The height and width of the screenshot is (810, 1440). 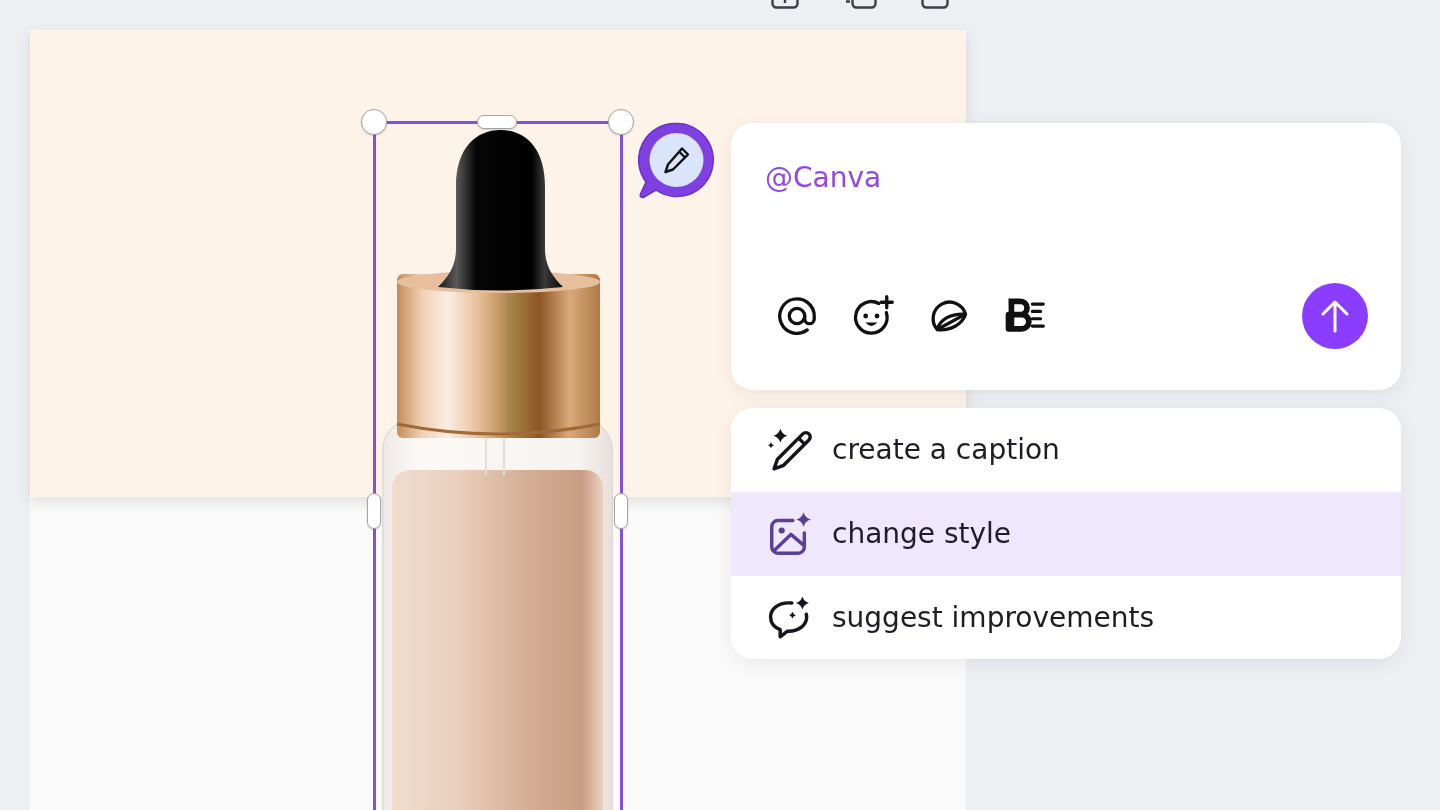 I want to click on emoji-add-icon, so click(x=873, y=316).